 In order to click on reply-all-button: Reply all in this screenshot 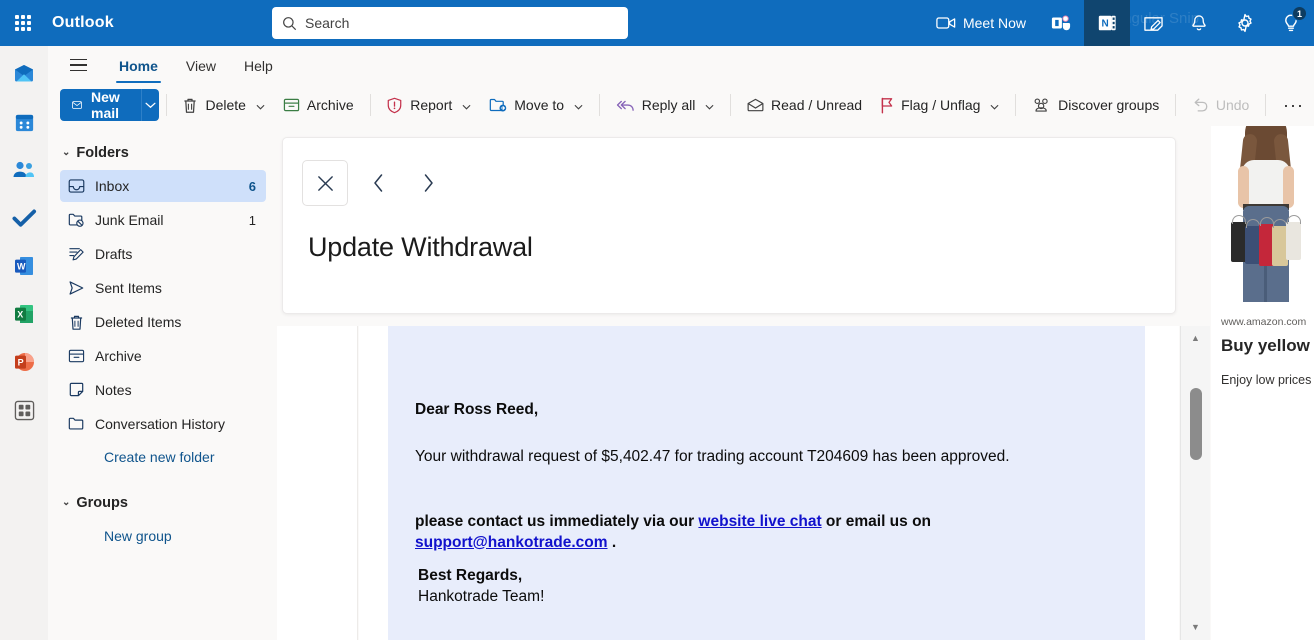, I will do `click(665, 105)`.